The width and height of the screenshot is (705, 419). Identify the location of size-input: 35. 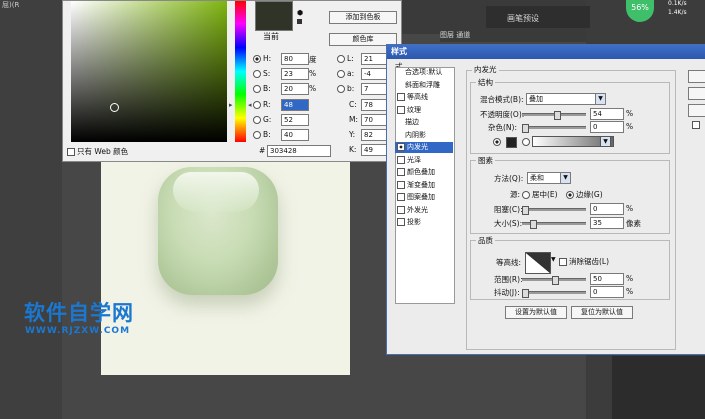
(607, 223).